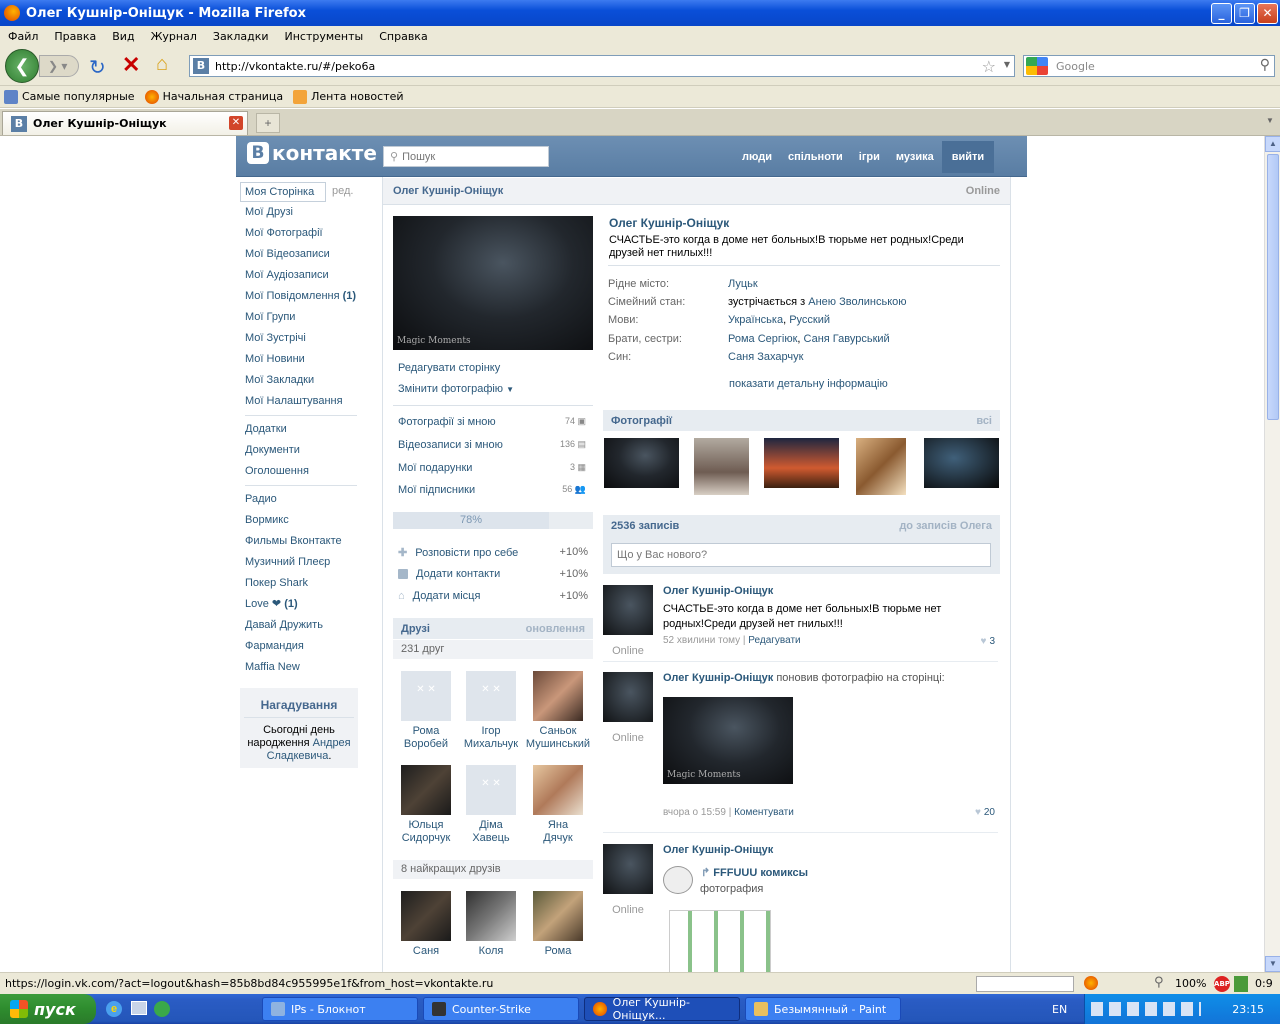  What do you see at coordinates (348, 96) in the screenshot?
I see `bookmark-news: Лента новостей` at bounding box center [348, 96].